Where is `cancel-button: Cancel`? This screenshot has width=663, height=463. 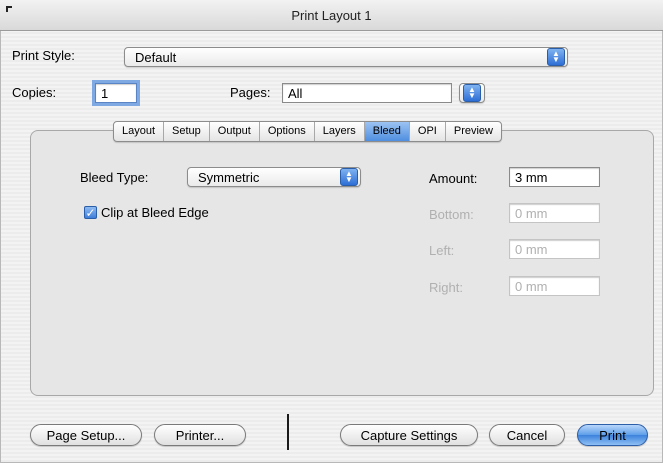 cancel-button: Cancel is located at coordinates (527, 435).